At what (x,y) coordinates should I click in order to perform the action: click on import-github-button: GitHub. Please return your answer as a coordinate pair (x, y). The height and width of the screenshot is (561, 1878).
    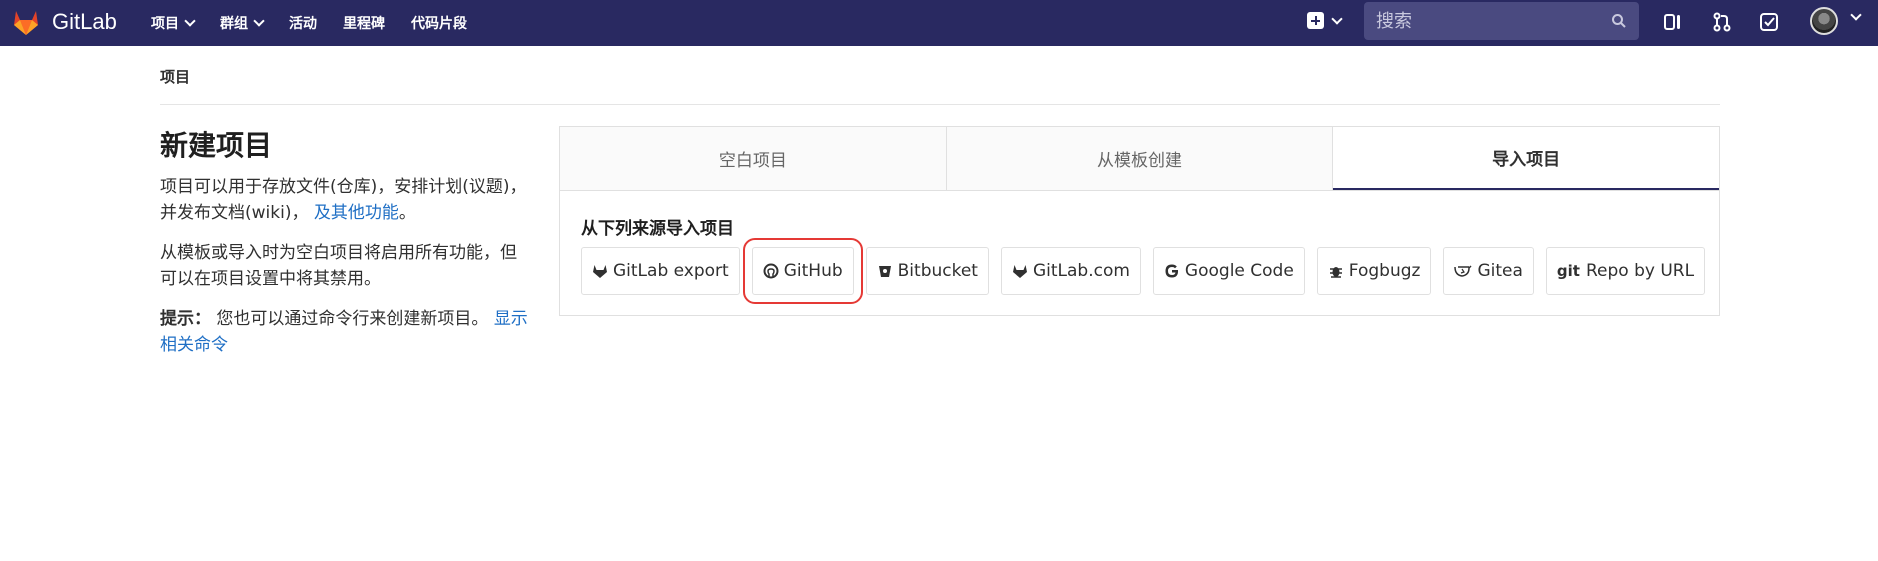
    Looking at the image, I should click on (802, 271).